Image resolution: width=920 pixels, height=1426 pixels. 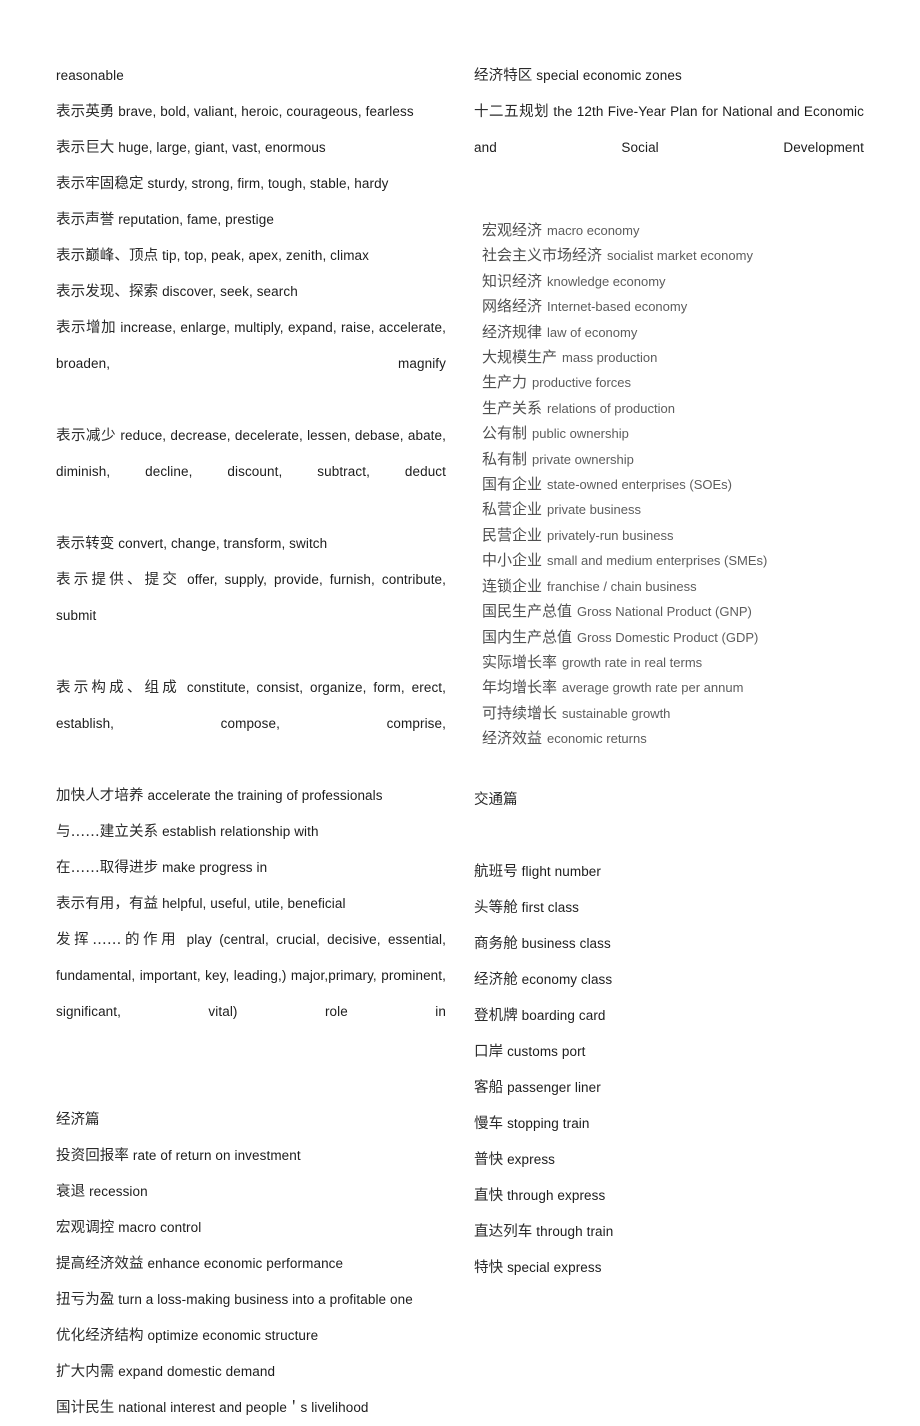 I want to click on term-chinese: 私有制, so click(x=505, y=458).